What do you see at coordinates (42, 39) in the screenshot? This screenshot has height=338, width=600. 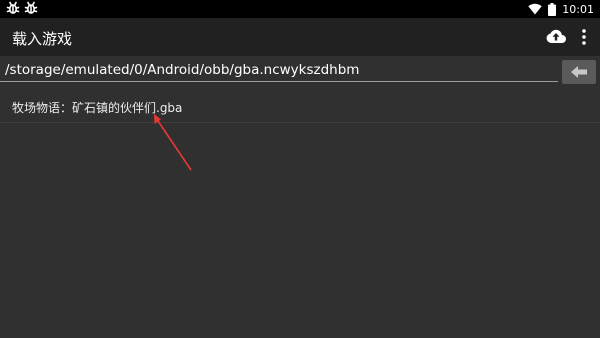 I see `page-title: 载入游戏` at bounding box center [42, 39].